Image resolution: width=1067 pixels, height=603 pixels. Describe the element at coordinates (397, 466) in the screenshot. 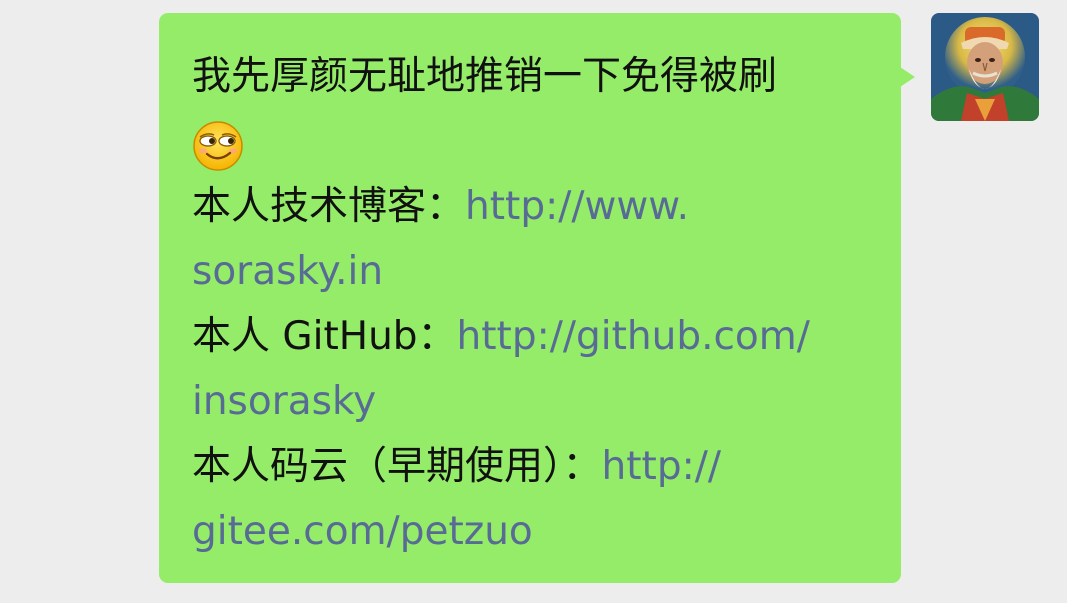

I see `gitee-label: 本人码云（早期使用）：` at that location.